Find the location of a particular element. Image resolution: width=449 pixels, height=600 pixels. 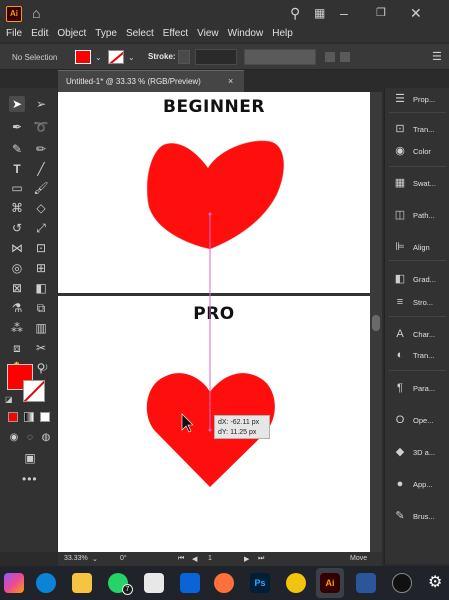

panel-color: ◉ Color is located at coordinates (417, 151).